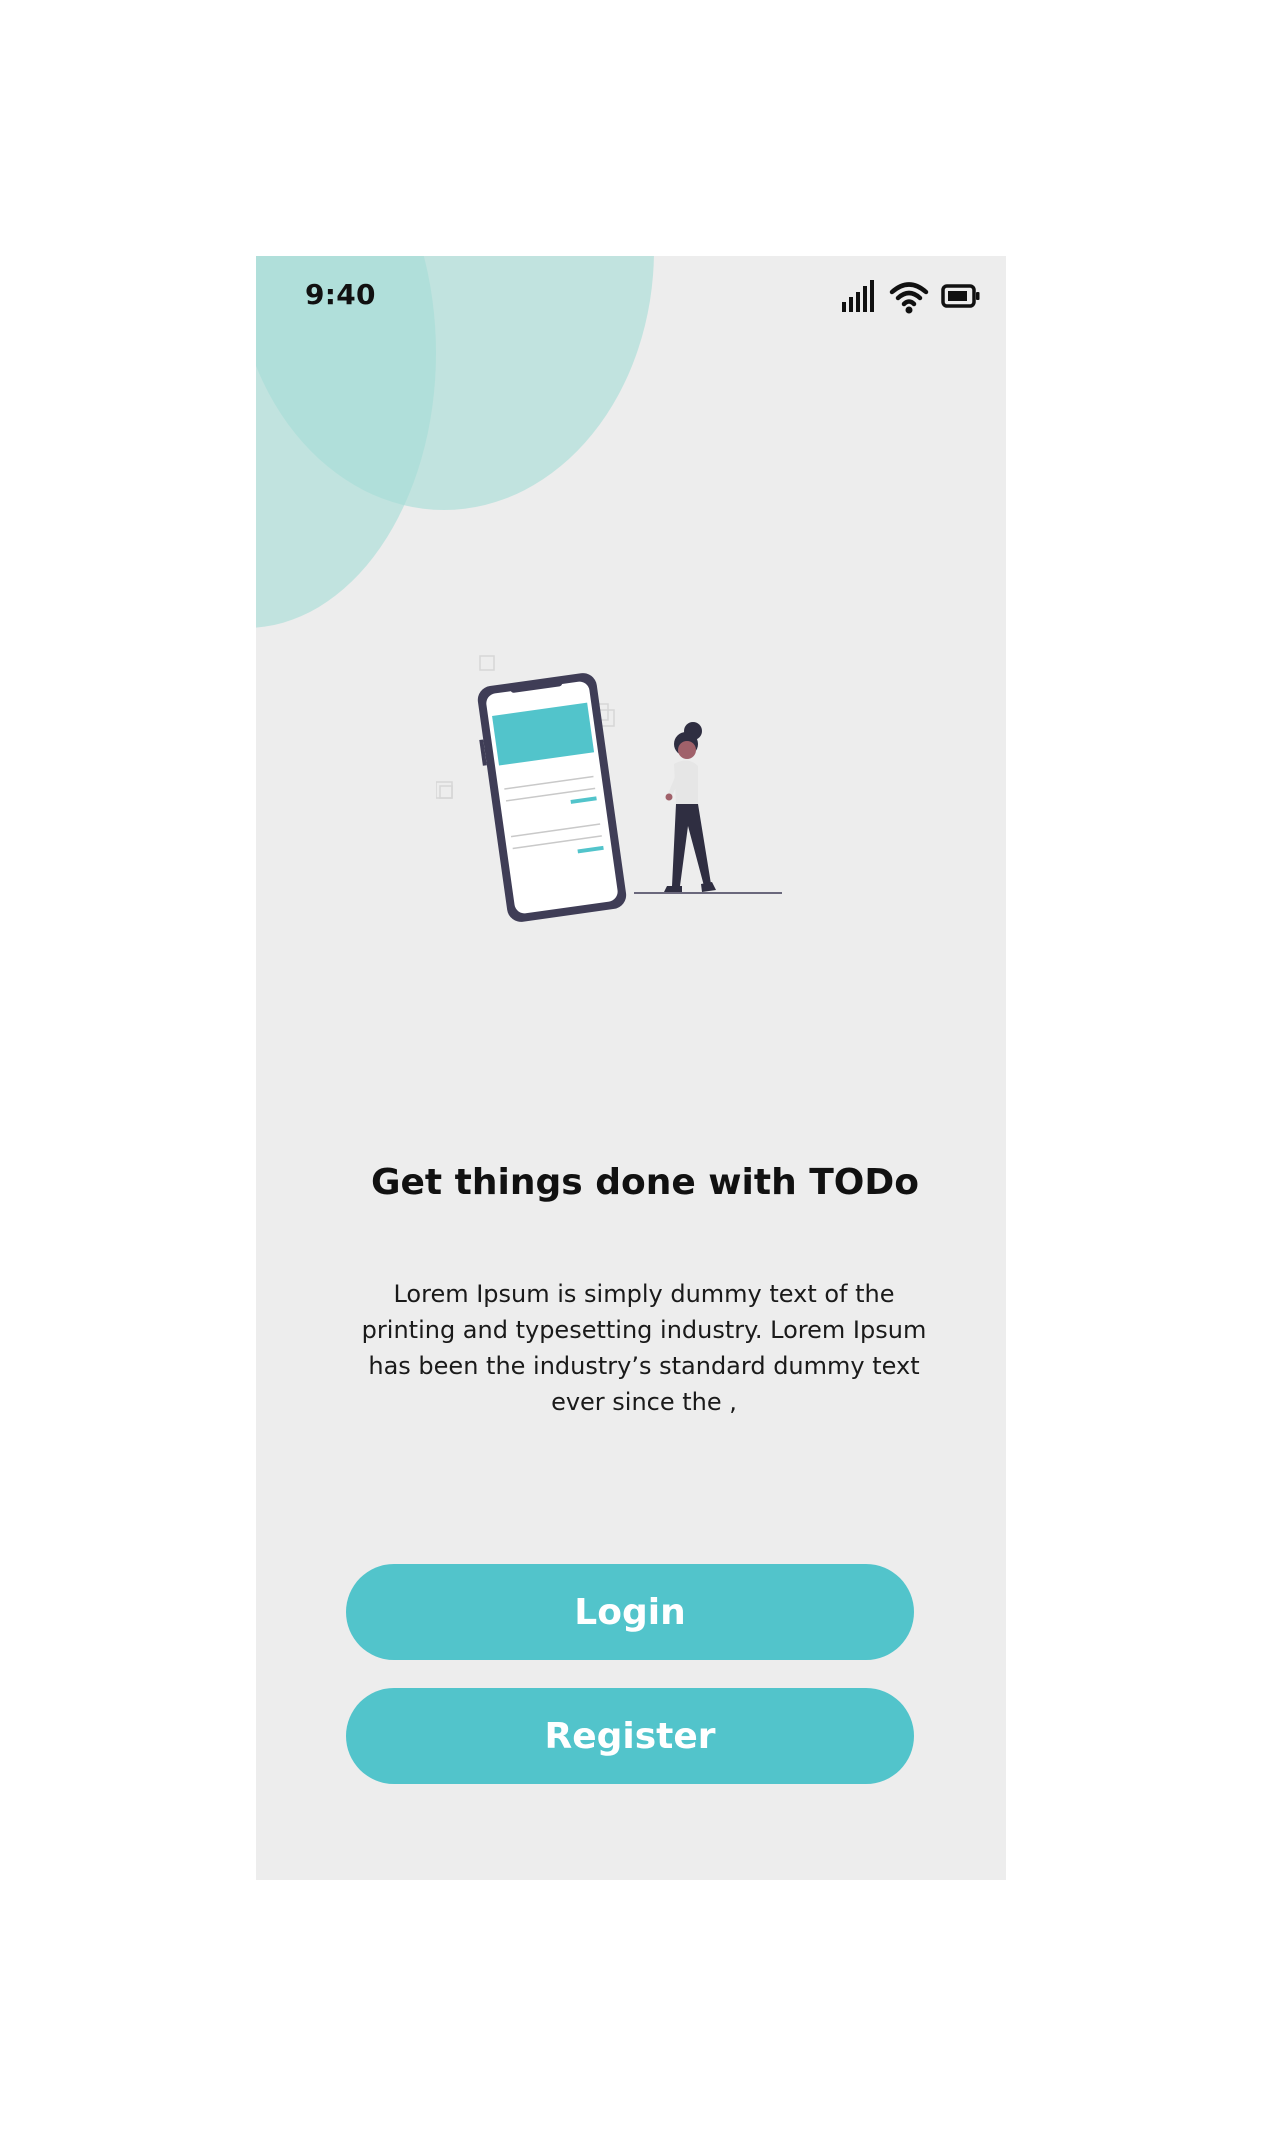 The width and height of the screenshot is (1262, 2136). I want to click on login-button: Login, so click(630, 1612).